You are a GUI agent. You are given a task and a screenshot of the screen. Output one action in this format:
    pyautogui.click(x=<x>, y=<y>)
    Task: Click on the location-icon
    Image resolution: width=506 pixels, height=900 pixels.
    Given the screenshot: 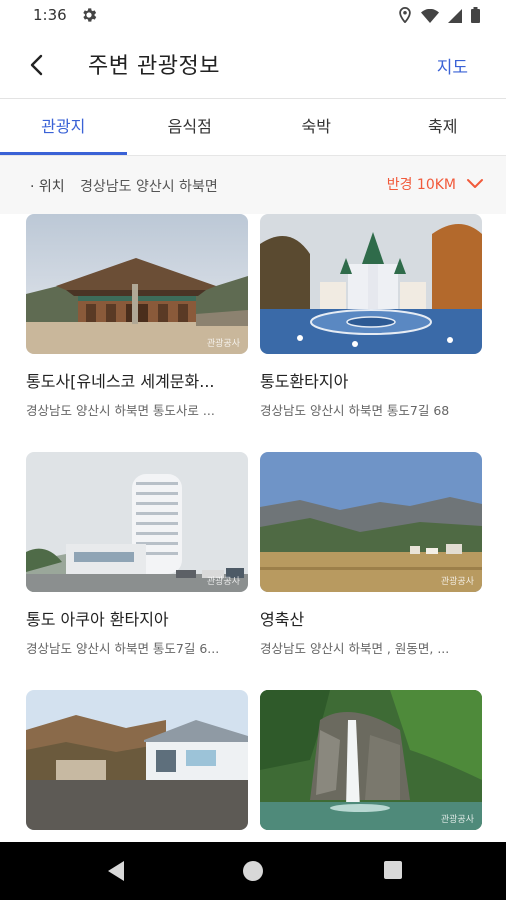 What is the action you would take?
    pyautogui.click(x=405, y=16)
    